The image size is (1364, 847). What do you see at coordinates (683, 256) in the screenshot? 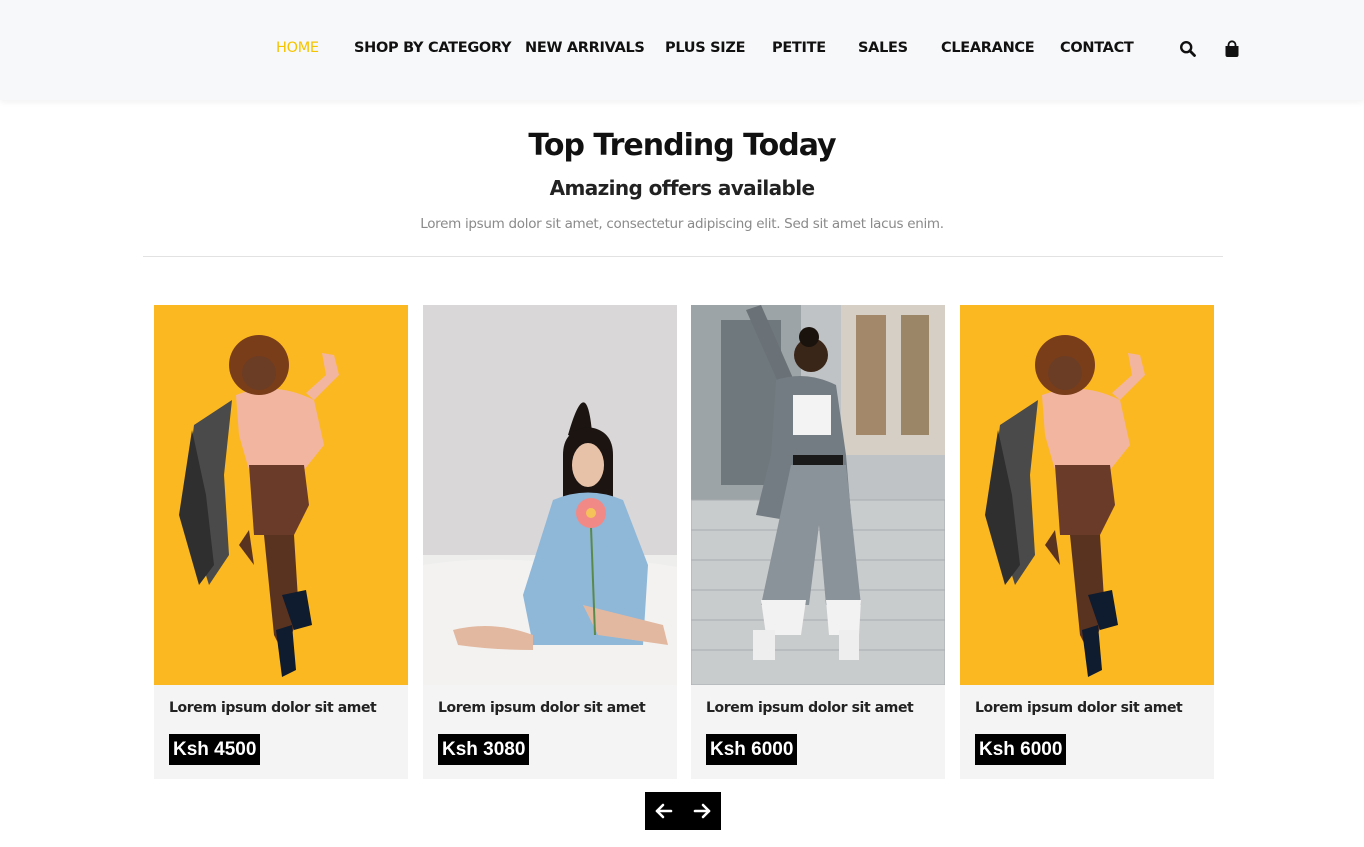
I see `section-divider` at bounding box center [683, 256].